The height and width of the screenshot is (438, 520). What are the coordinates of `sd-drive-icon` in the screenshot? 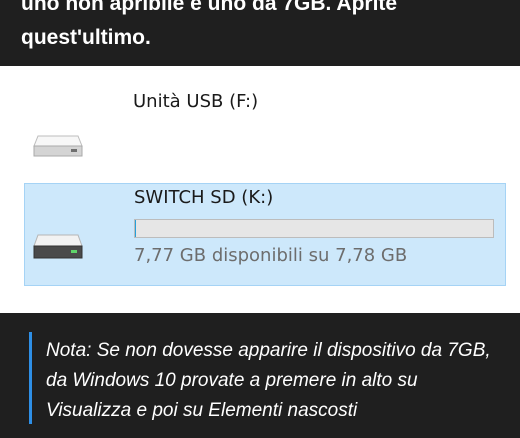 It's located at (58, 246).